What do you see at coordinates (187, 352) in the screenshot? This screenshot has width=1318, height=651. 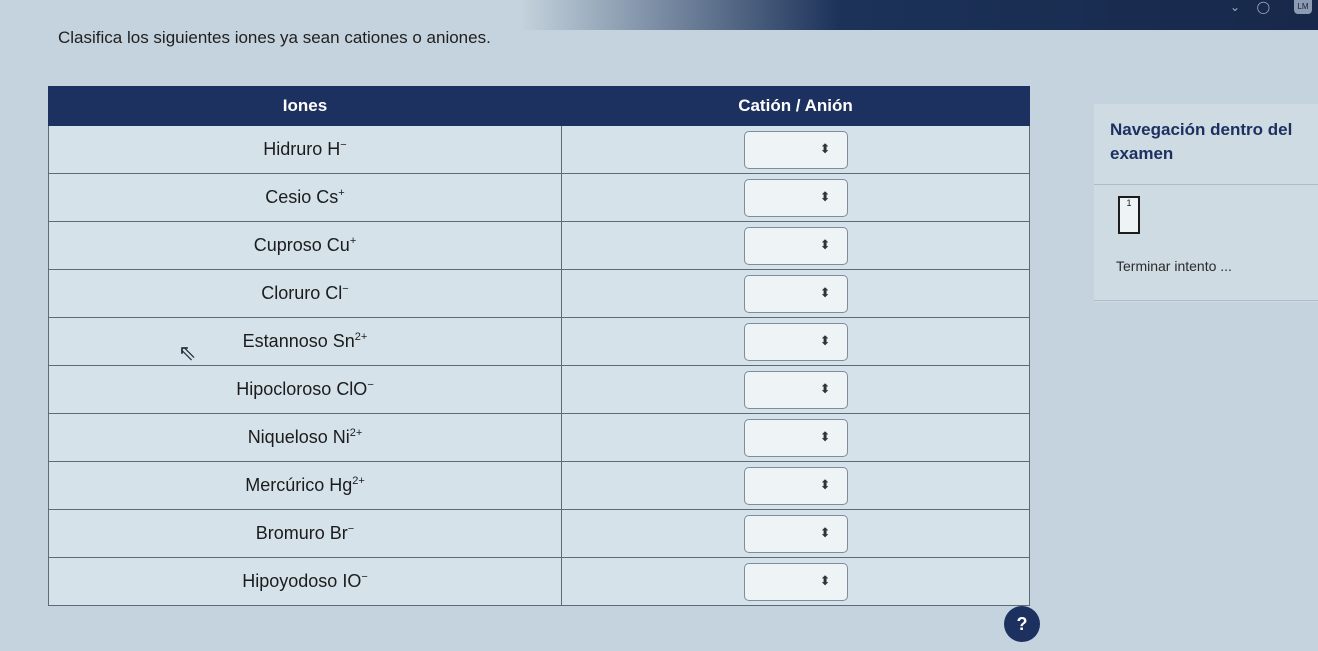 I see `mouse-pointer-icon: ⇖` at bounding box center [187, 352].